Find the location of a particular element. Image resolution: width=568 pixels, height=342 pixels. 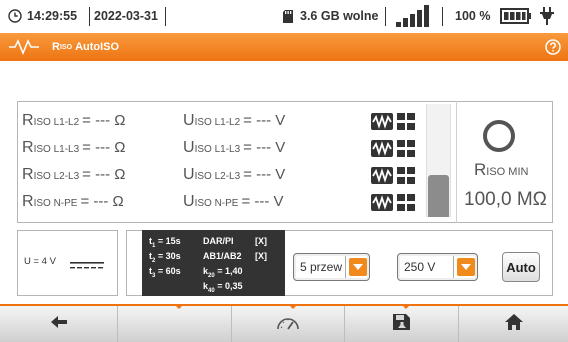

dar-pi-flag: [X] is located at coordinates (261, 241).